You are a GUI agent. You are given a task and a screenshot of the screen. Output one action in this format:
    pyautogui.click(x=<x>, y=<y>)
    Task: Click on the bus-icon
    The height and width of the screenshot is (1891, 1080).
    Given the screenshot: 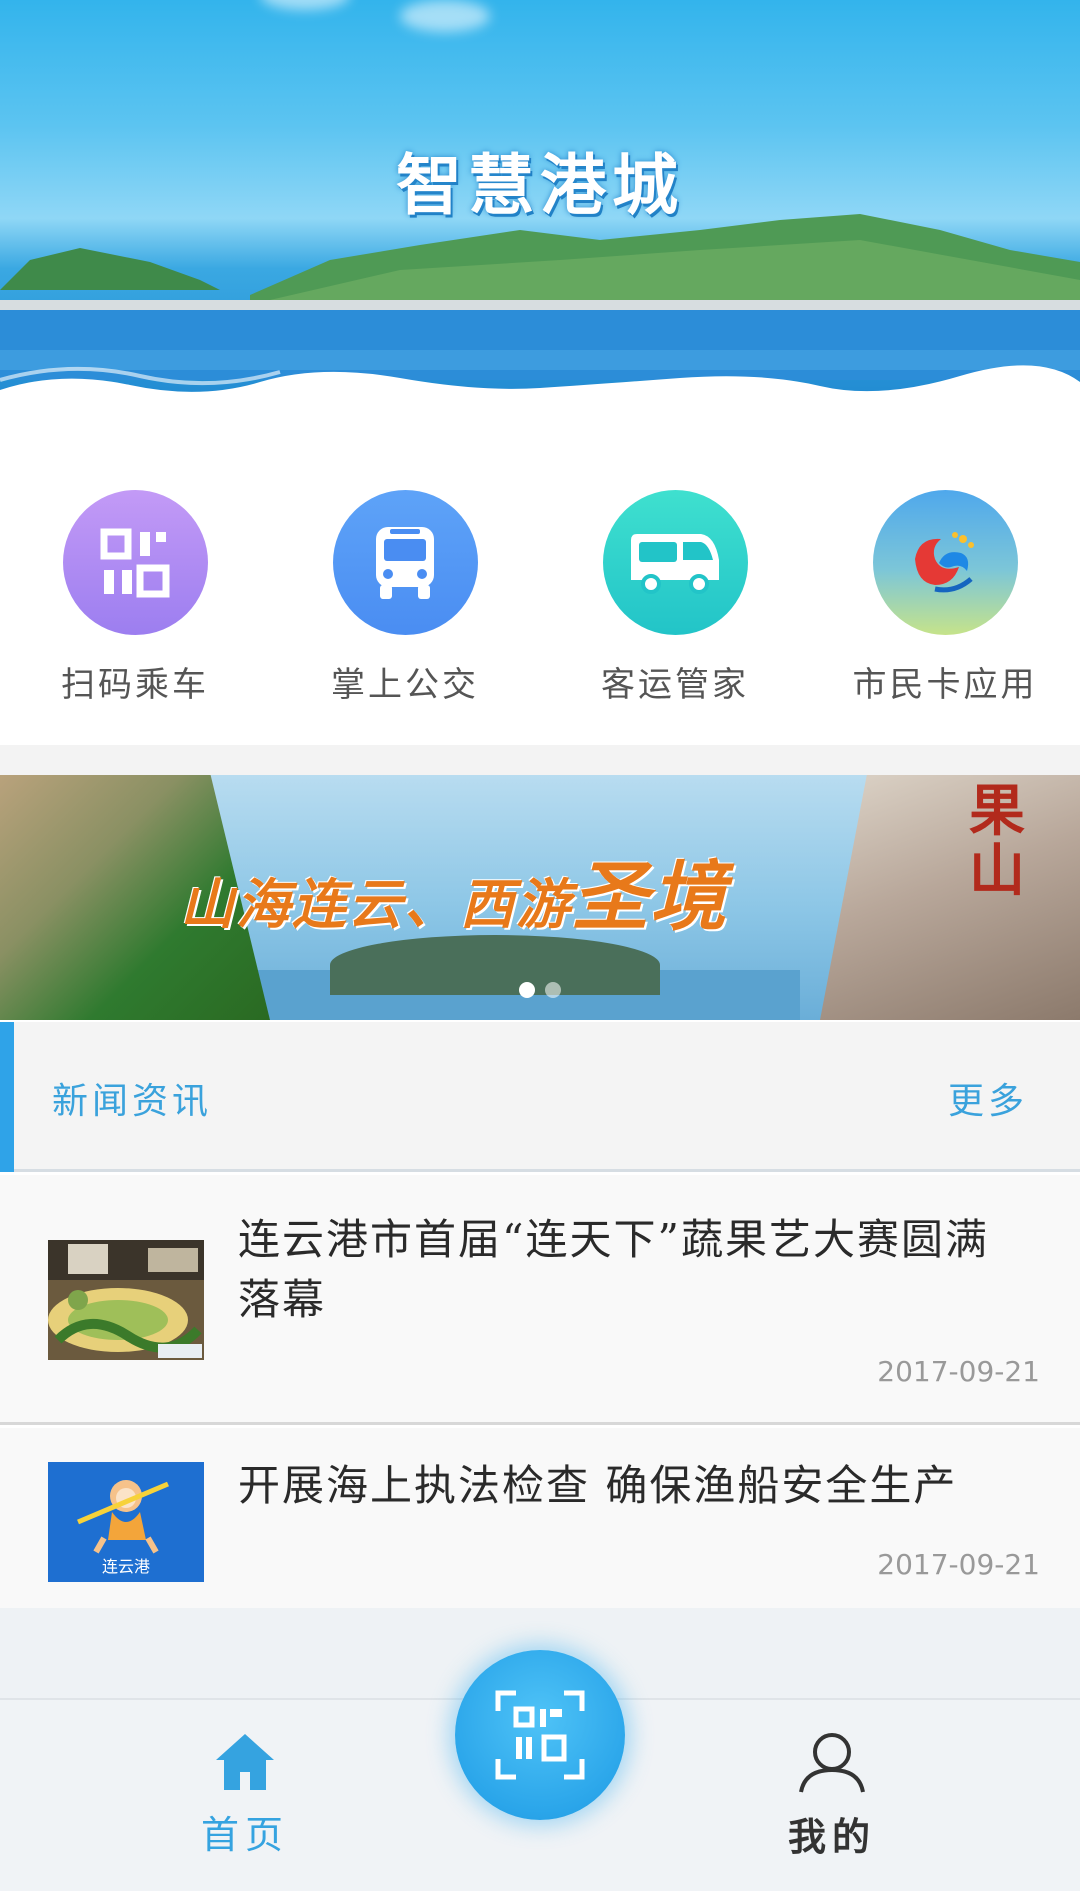 What is the action you would take?
    pyautogui.click(x=405, y=562)
    